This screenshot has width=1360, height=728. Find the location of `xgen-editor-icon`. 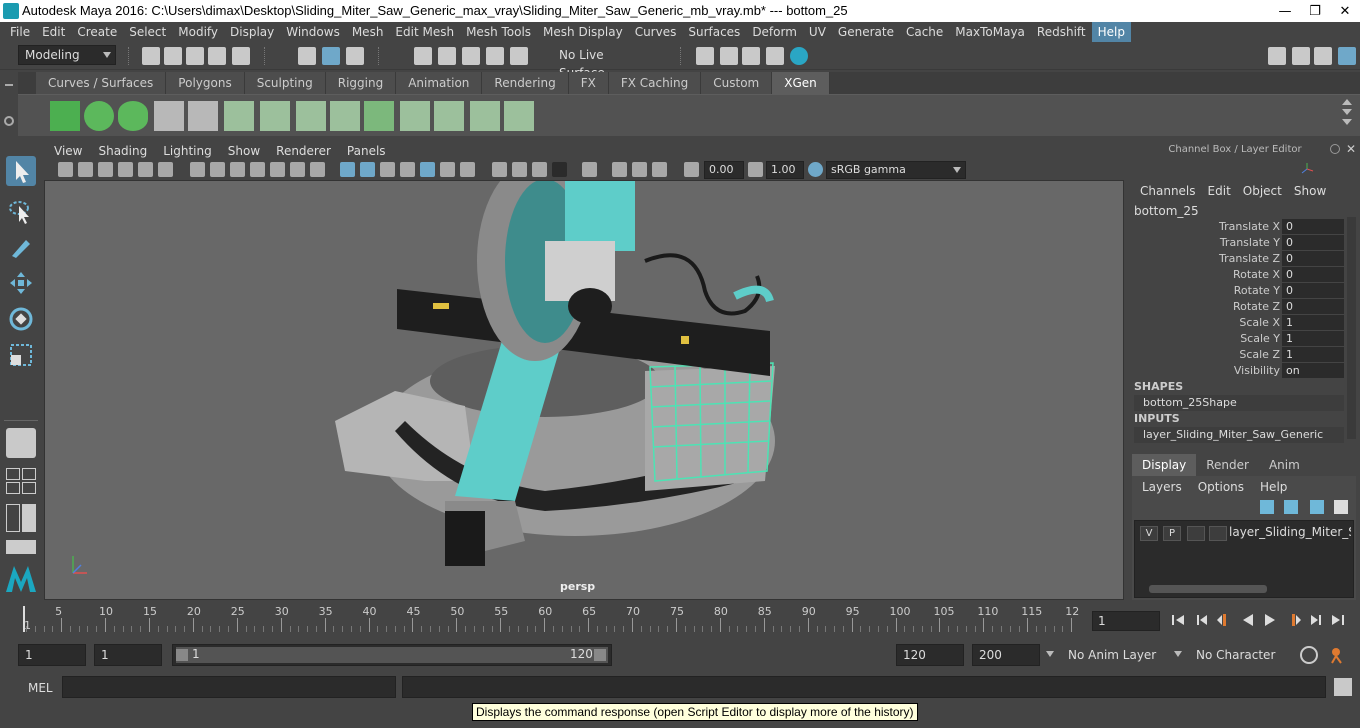

xgen-editor-icon is located at coordinates (65, 116).